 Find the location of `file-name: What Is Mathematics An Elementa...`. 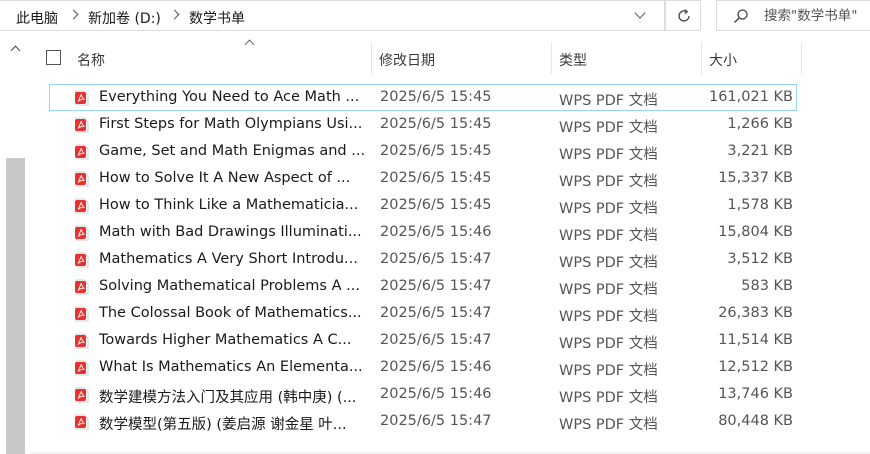

file-name: What Is Mathematics An Elementa... is located at coordinates (232, 367).